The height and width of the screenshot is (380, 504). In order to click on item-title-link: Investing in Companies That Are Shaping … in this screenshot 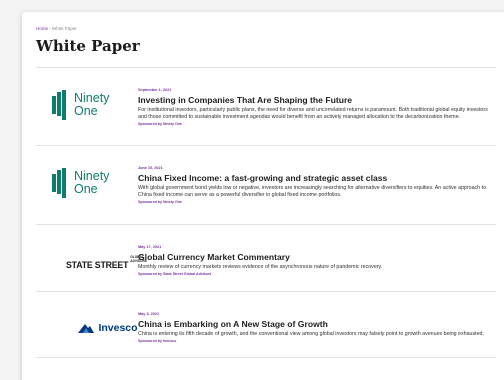, I will do `click(313, 100)`.